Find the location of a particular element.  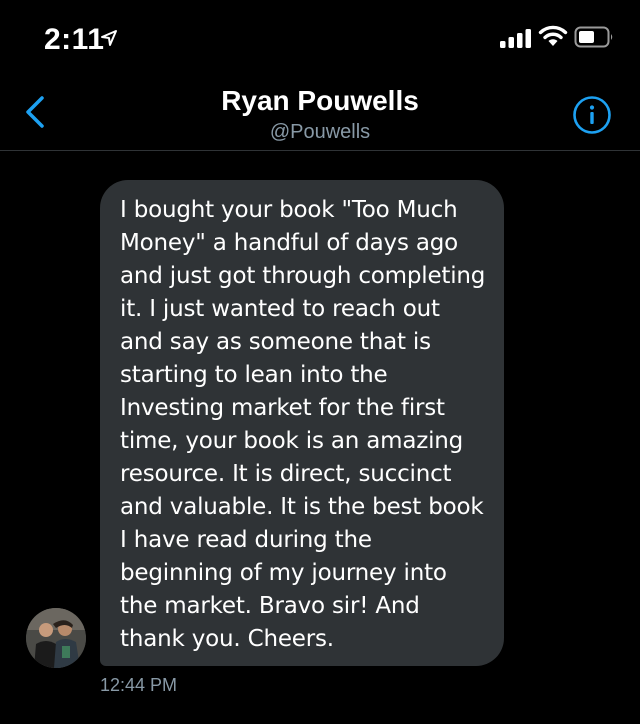

location-arrow-icon is located at coordinates (109, 38).